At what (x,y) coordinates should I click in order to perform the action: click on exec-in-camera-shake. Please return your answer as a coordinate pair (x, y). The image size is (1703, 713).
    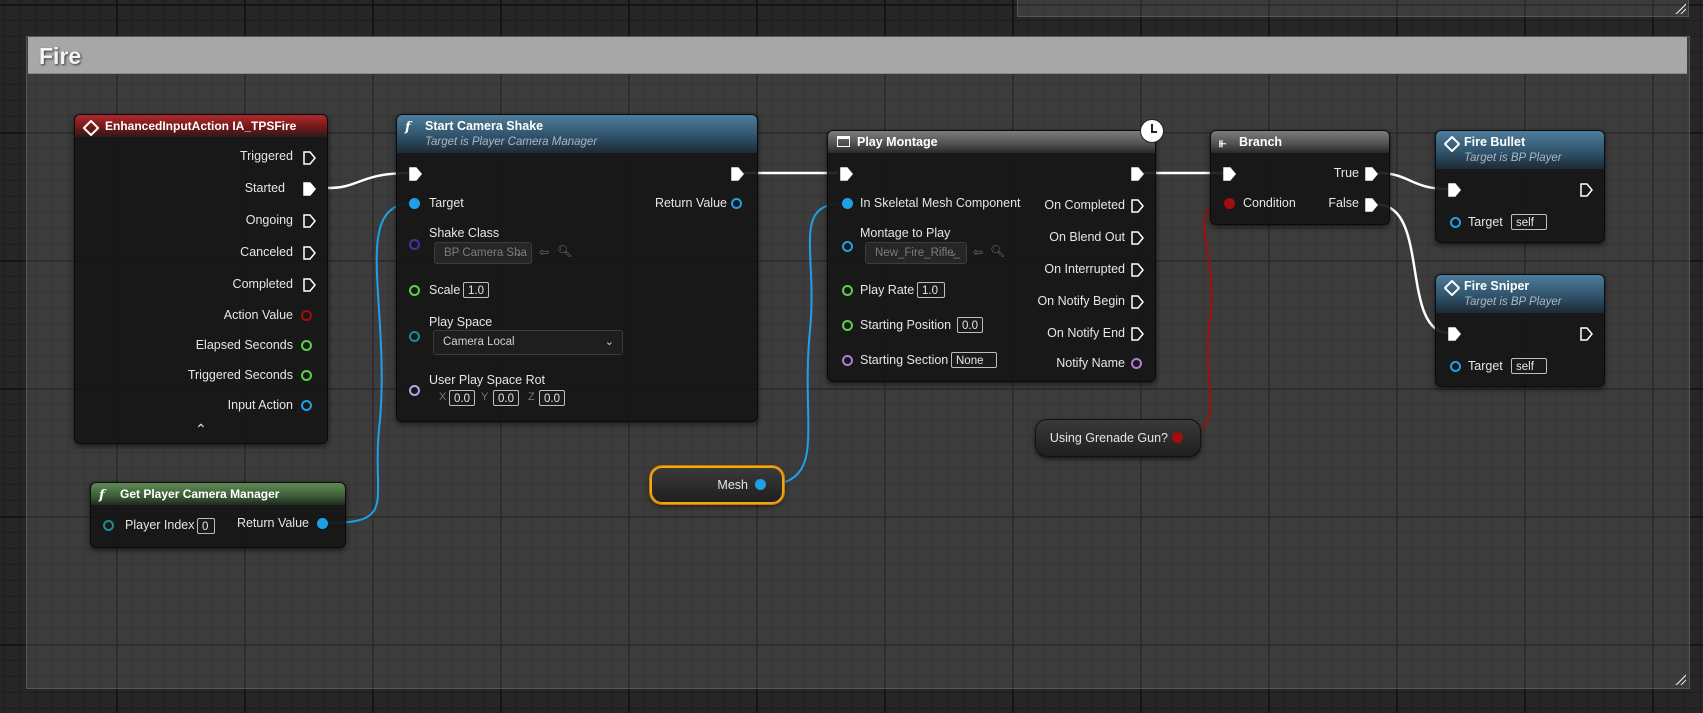
    Looking at the image, I should click on (415, 174).